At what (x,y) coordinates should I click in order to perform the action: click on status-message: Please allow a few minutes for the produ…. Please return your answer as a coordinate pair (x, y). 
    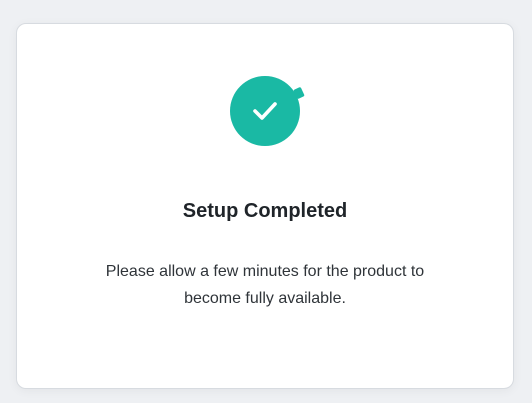
    Looking at the image, I should click on (265, 285).